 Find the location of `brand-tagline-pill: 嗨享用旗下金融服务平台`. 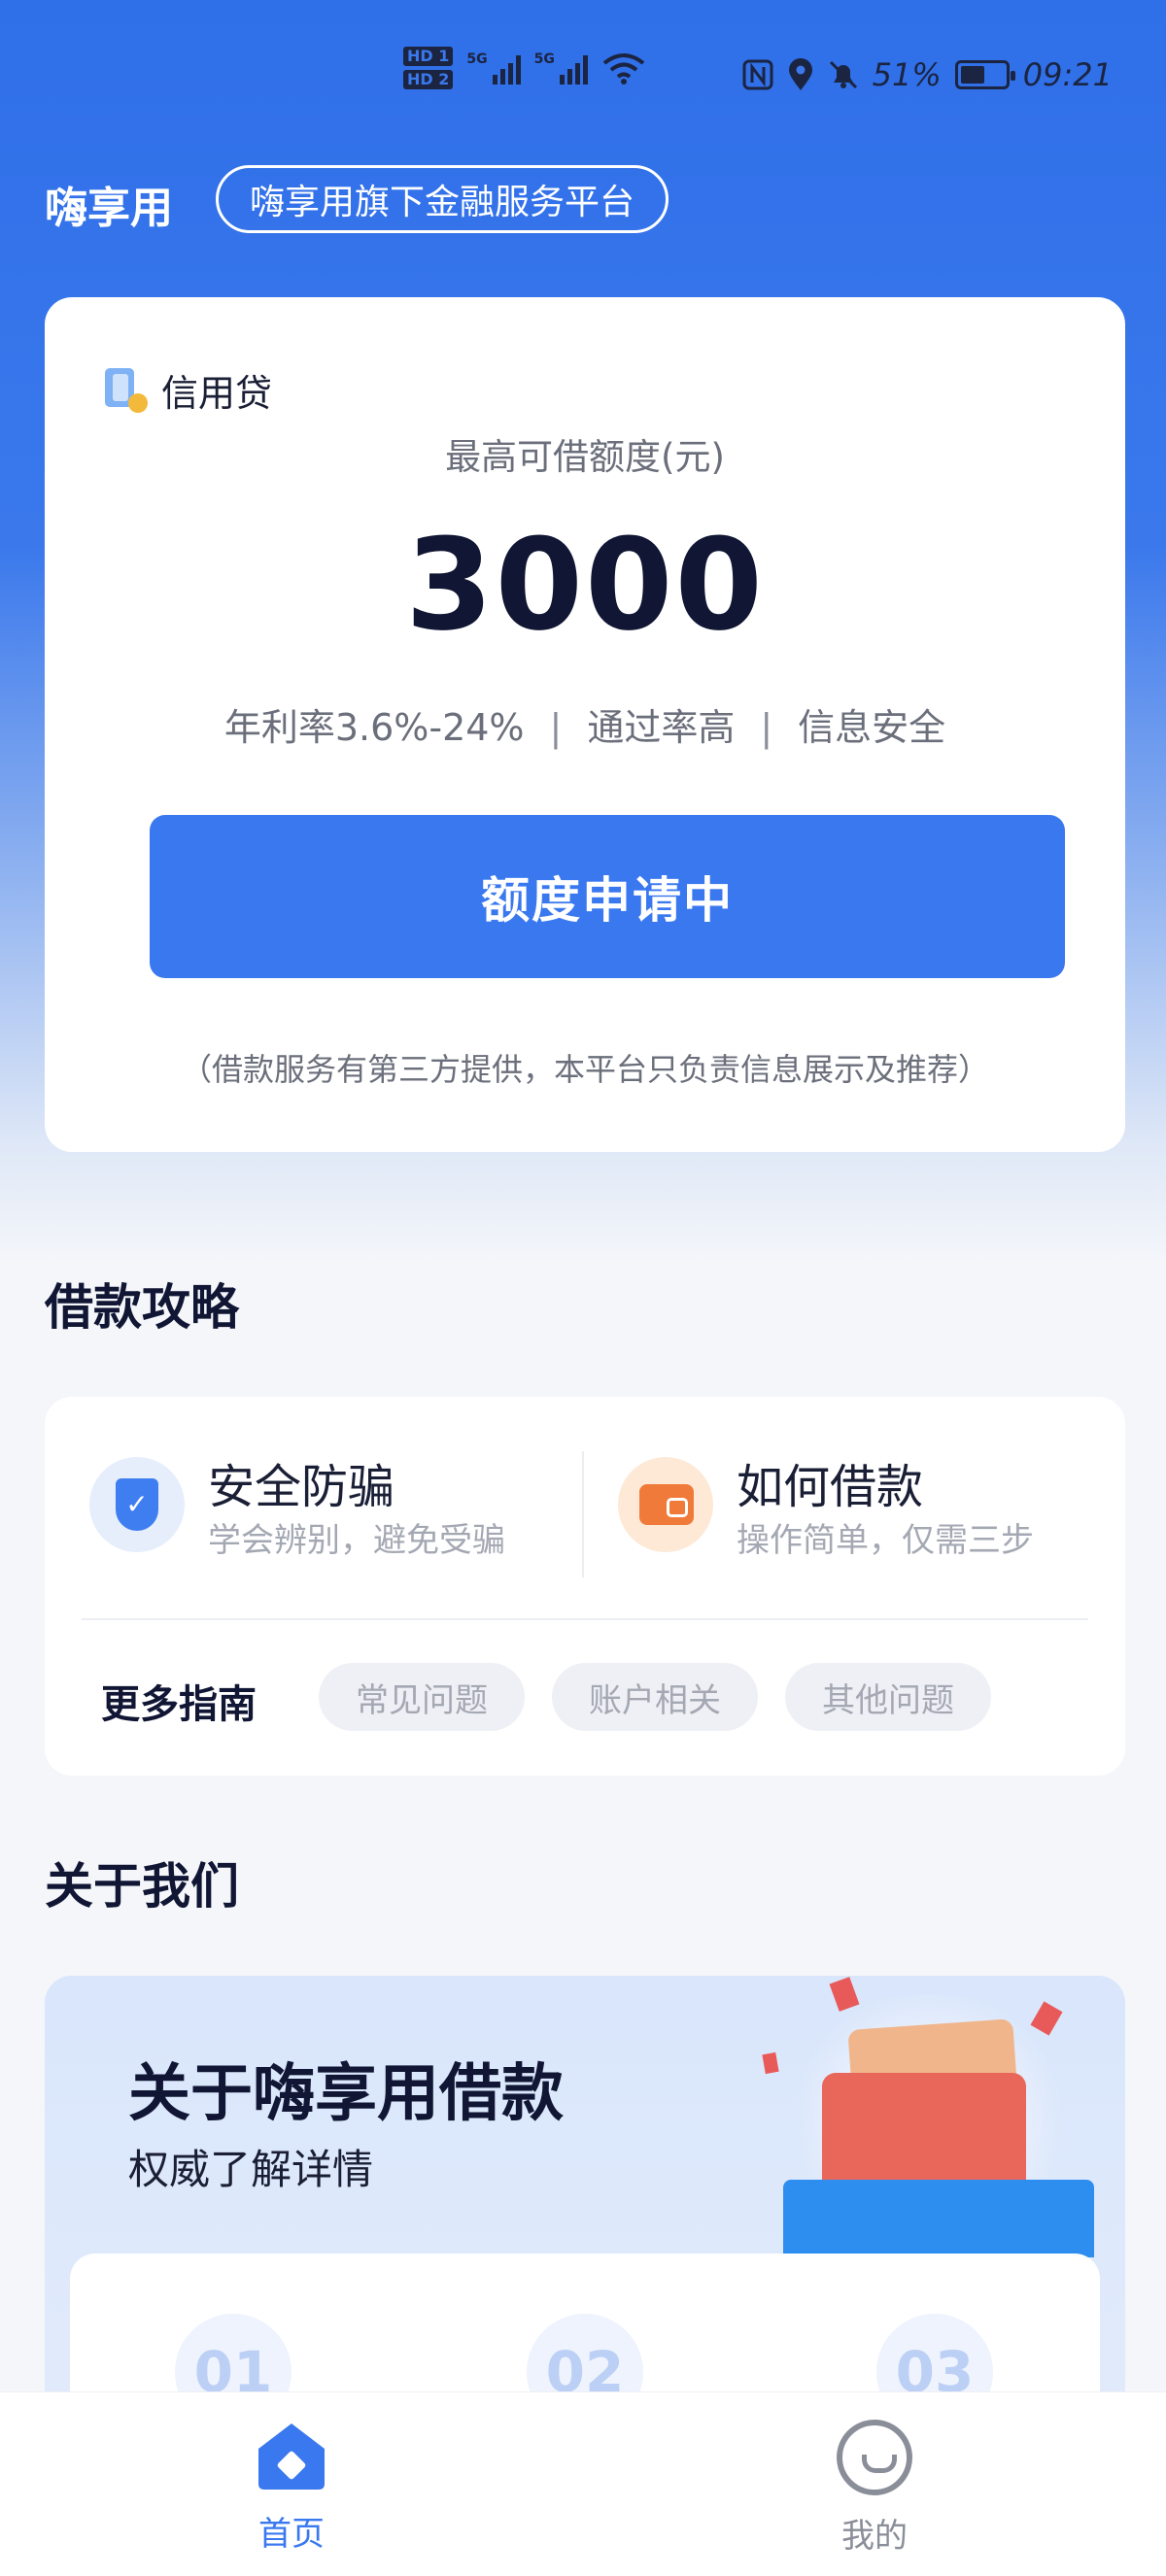

brand-tagline-pill: 嗨享用旗下金融服务平台 is located at coordinates (442, 199).